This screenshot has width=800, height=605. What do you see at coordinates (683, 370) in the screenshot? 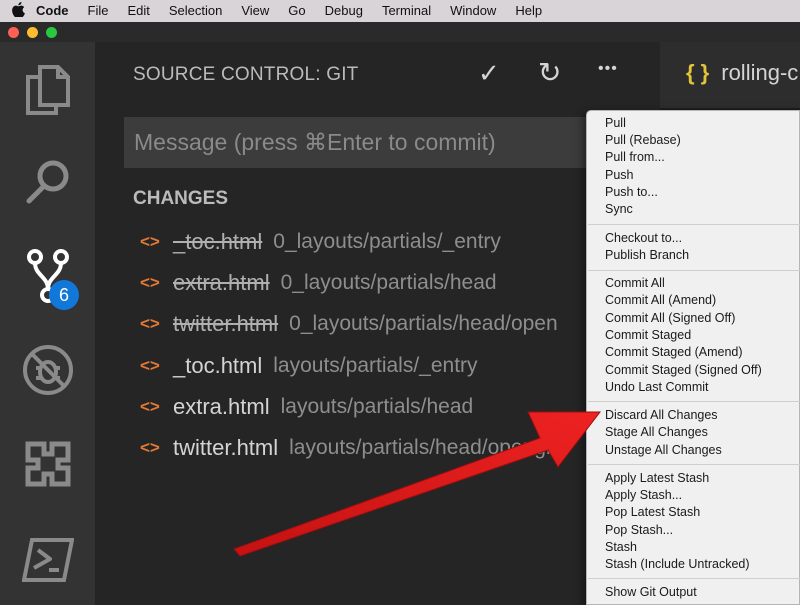
I see `menu-item-commit-staged-signed-off: Commit Staged (Signed Off)` at bounding box center [683, 370].